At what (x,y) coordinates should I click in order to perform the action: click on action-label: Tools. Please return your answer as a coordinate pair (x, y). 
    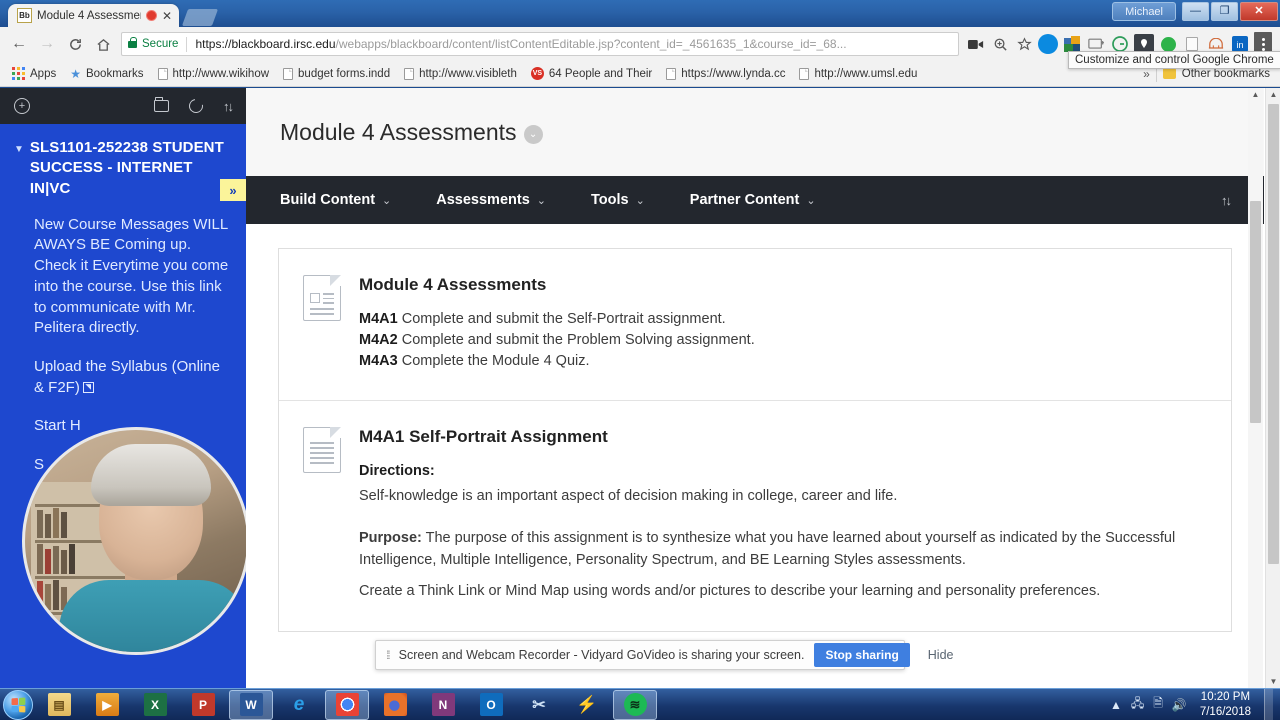
    Looking at the image, I should click on (609, 200).